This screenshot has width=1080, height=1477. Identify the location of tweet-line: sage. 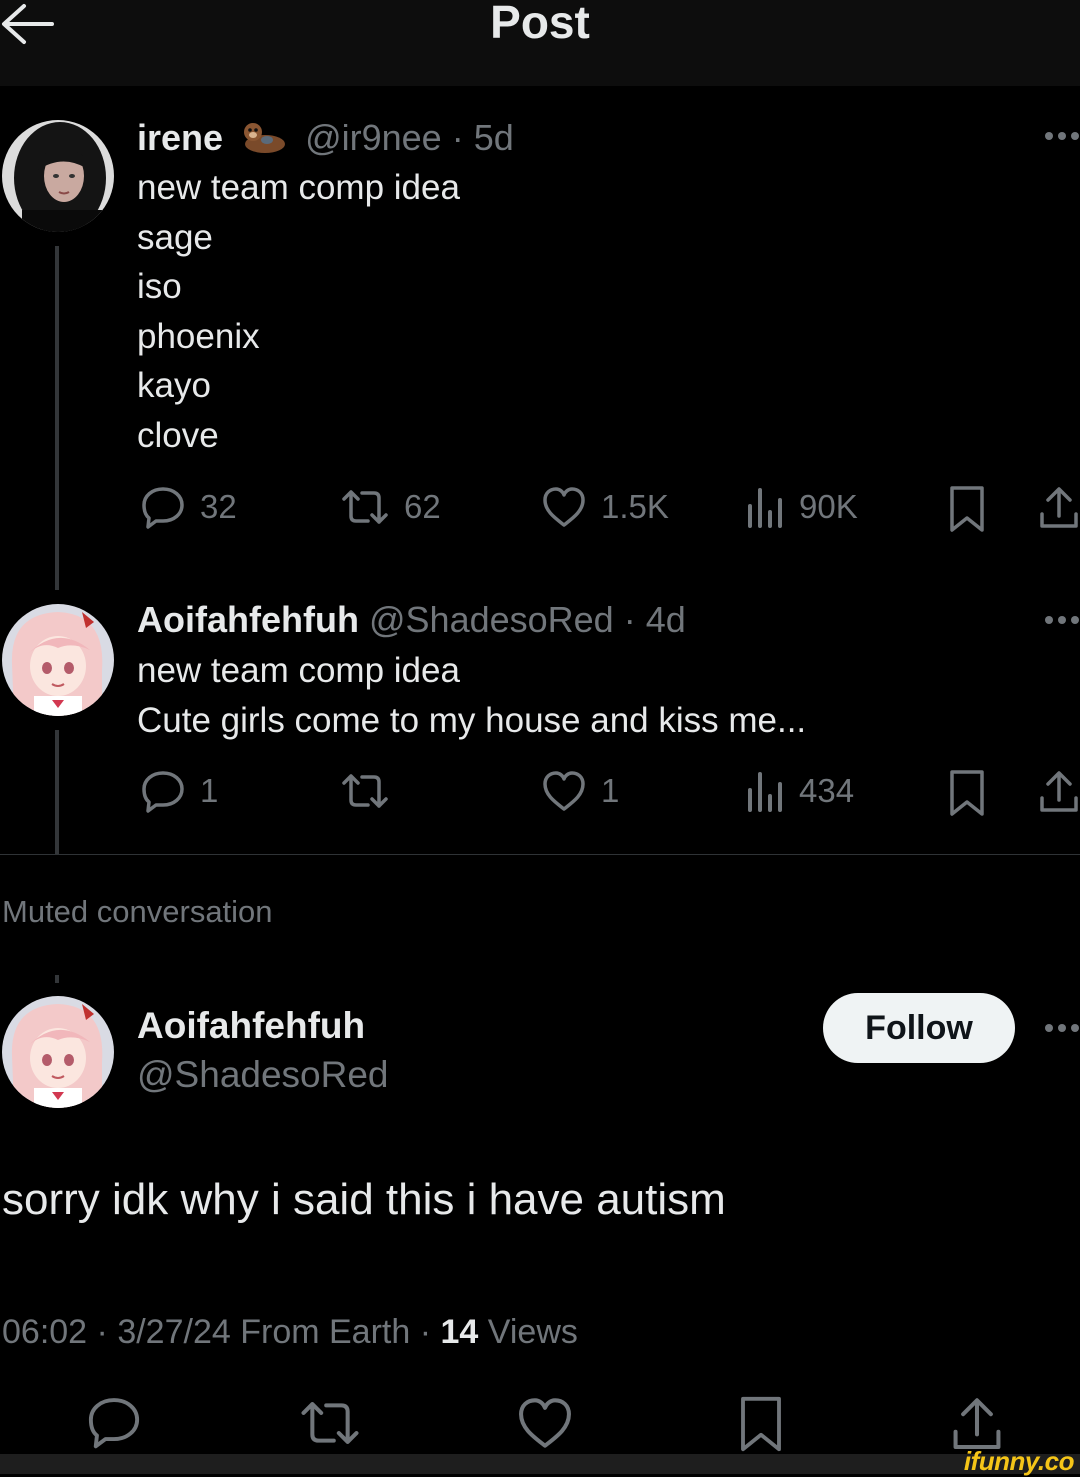
(175, 237).